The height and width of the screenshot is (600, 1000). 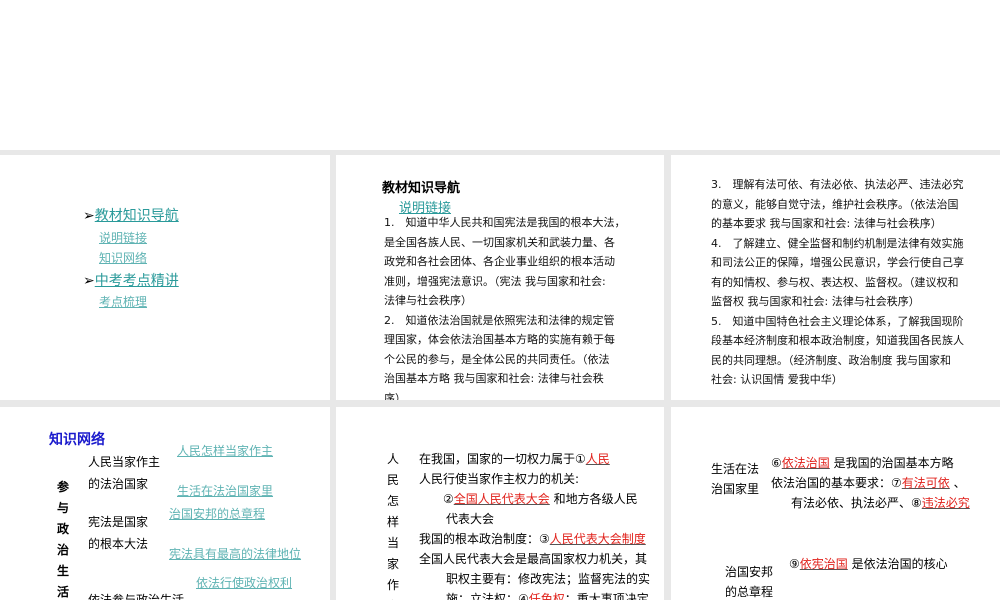 I want to click on sub-link: 考点梳理, so click(x=123, y=301).